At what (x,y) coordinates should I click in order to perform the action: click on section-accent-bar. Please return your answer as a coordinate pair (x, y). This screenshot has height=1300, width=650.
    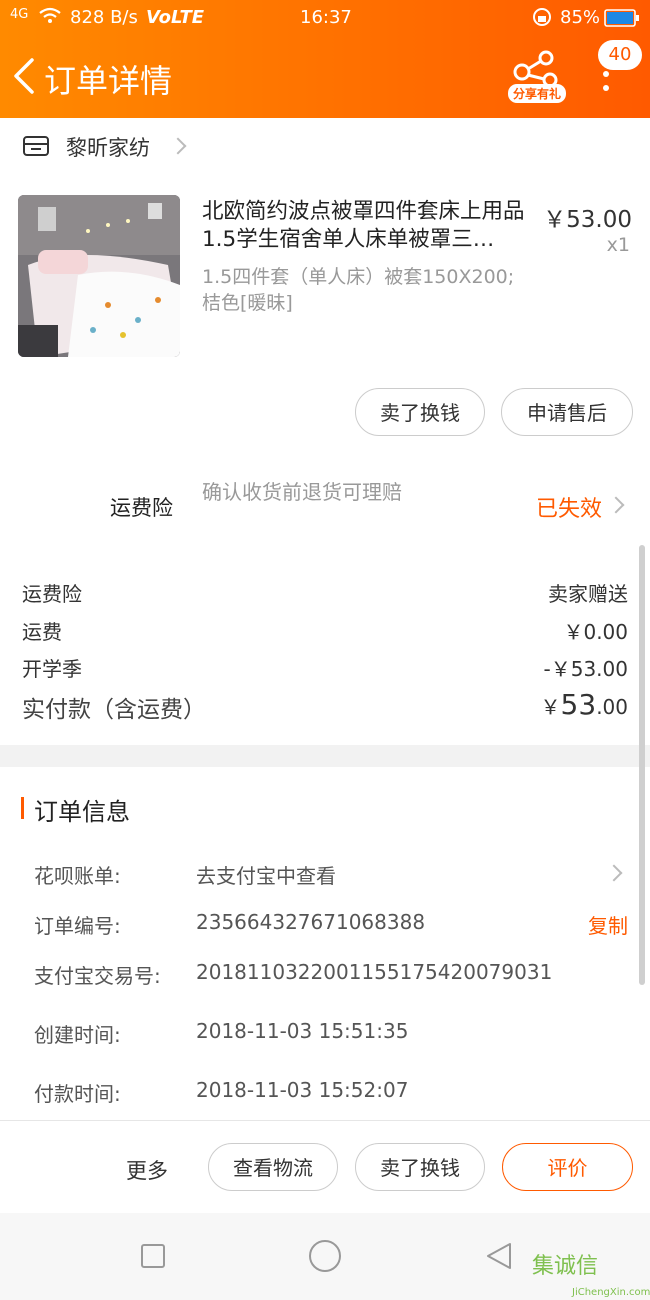
    Looking at the image, I should click on (22, 808).